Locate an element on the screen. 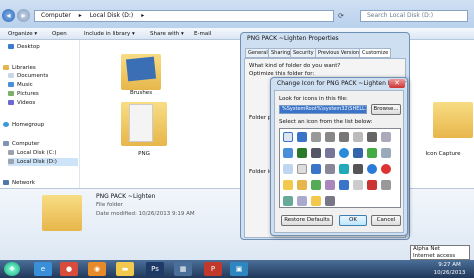 The height and width of the screenshot is (278, 474). icon-list is located at coordinates (340, 168).